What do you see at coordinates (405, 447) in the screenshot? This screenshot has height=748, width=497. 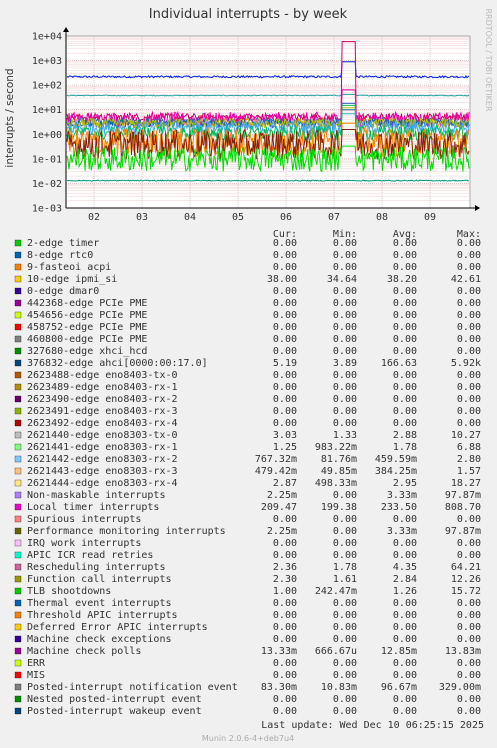 I see `legend-value-avg: 1.78` at bounding box center [405, 447].